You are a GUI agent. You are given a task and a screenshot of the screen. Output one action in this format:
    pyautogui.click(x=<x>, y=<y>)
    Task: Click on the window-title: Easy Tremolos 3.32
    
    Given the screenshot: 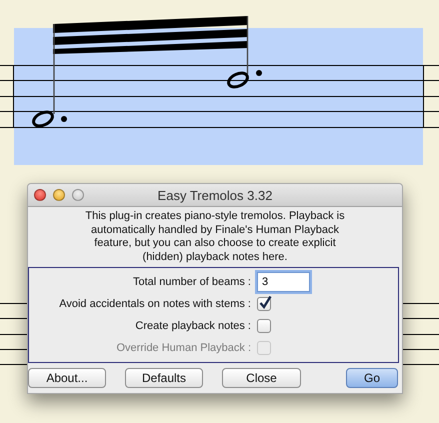 What is the action you would take?
    pyautogui.click(x=215, y=195)
    